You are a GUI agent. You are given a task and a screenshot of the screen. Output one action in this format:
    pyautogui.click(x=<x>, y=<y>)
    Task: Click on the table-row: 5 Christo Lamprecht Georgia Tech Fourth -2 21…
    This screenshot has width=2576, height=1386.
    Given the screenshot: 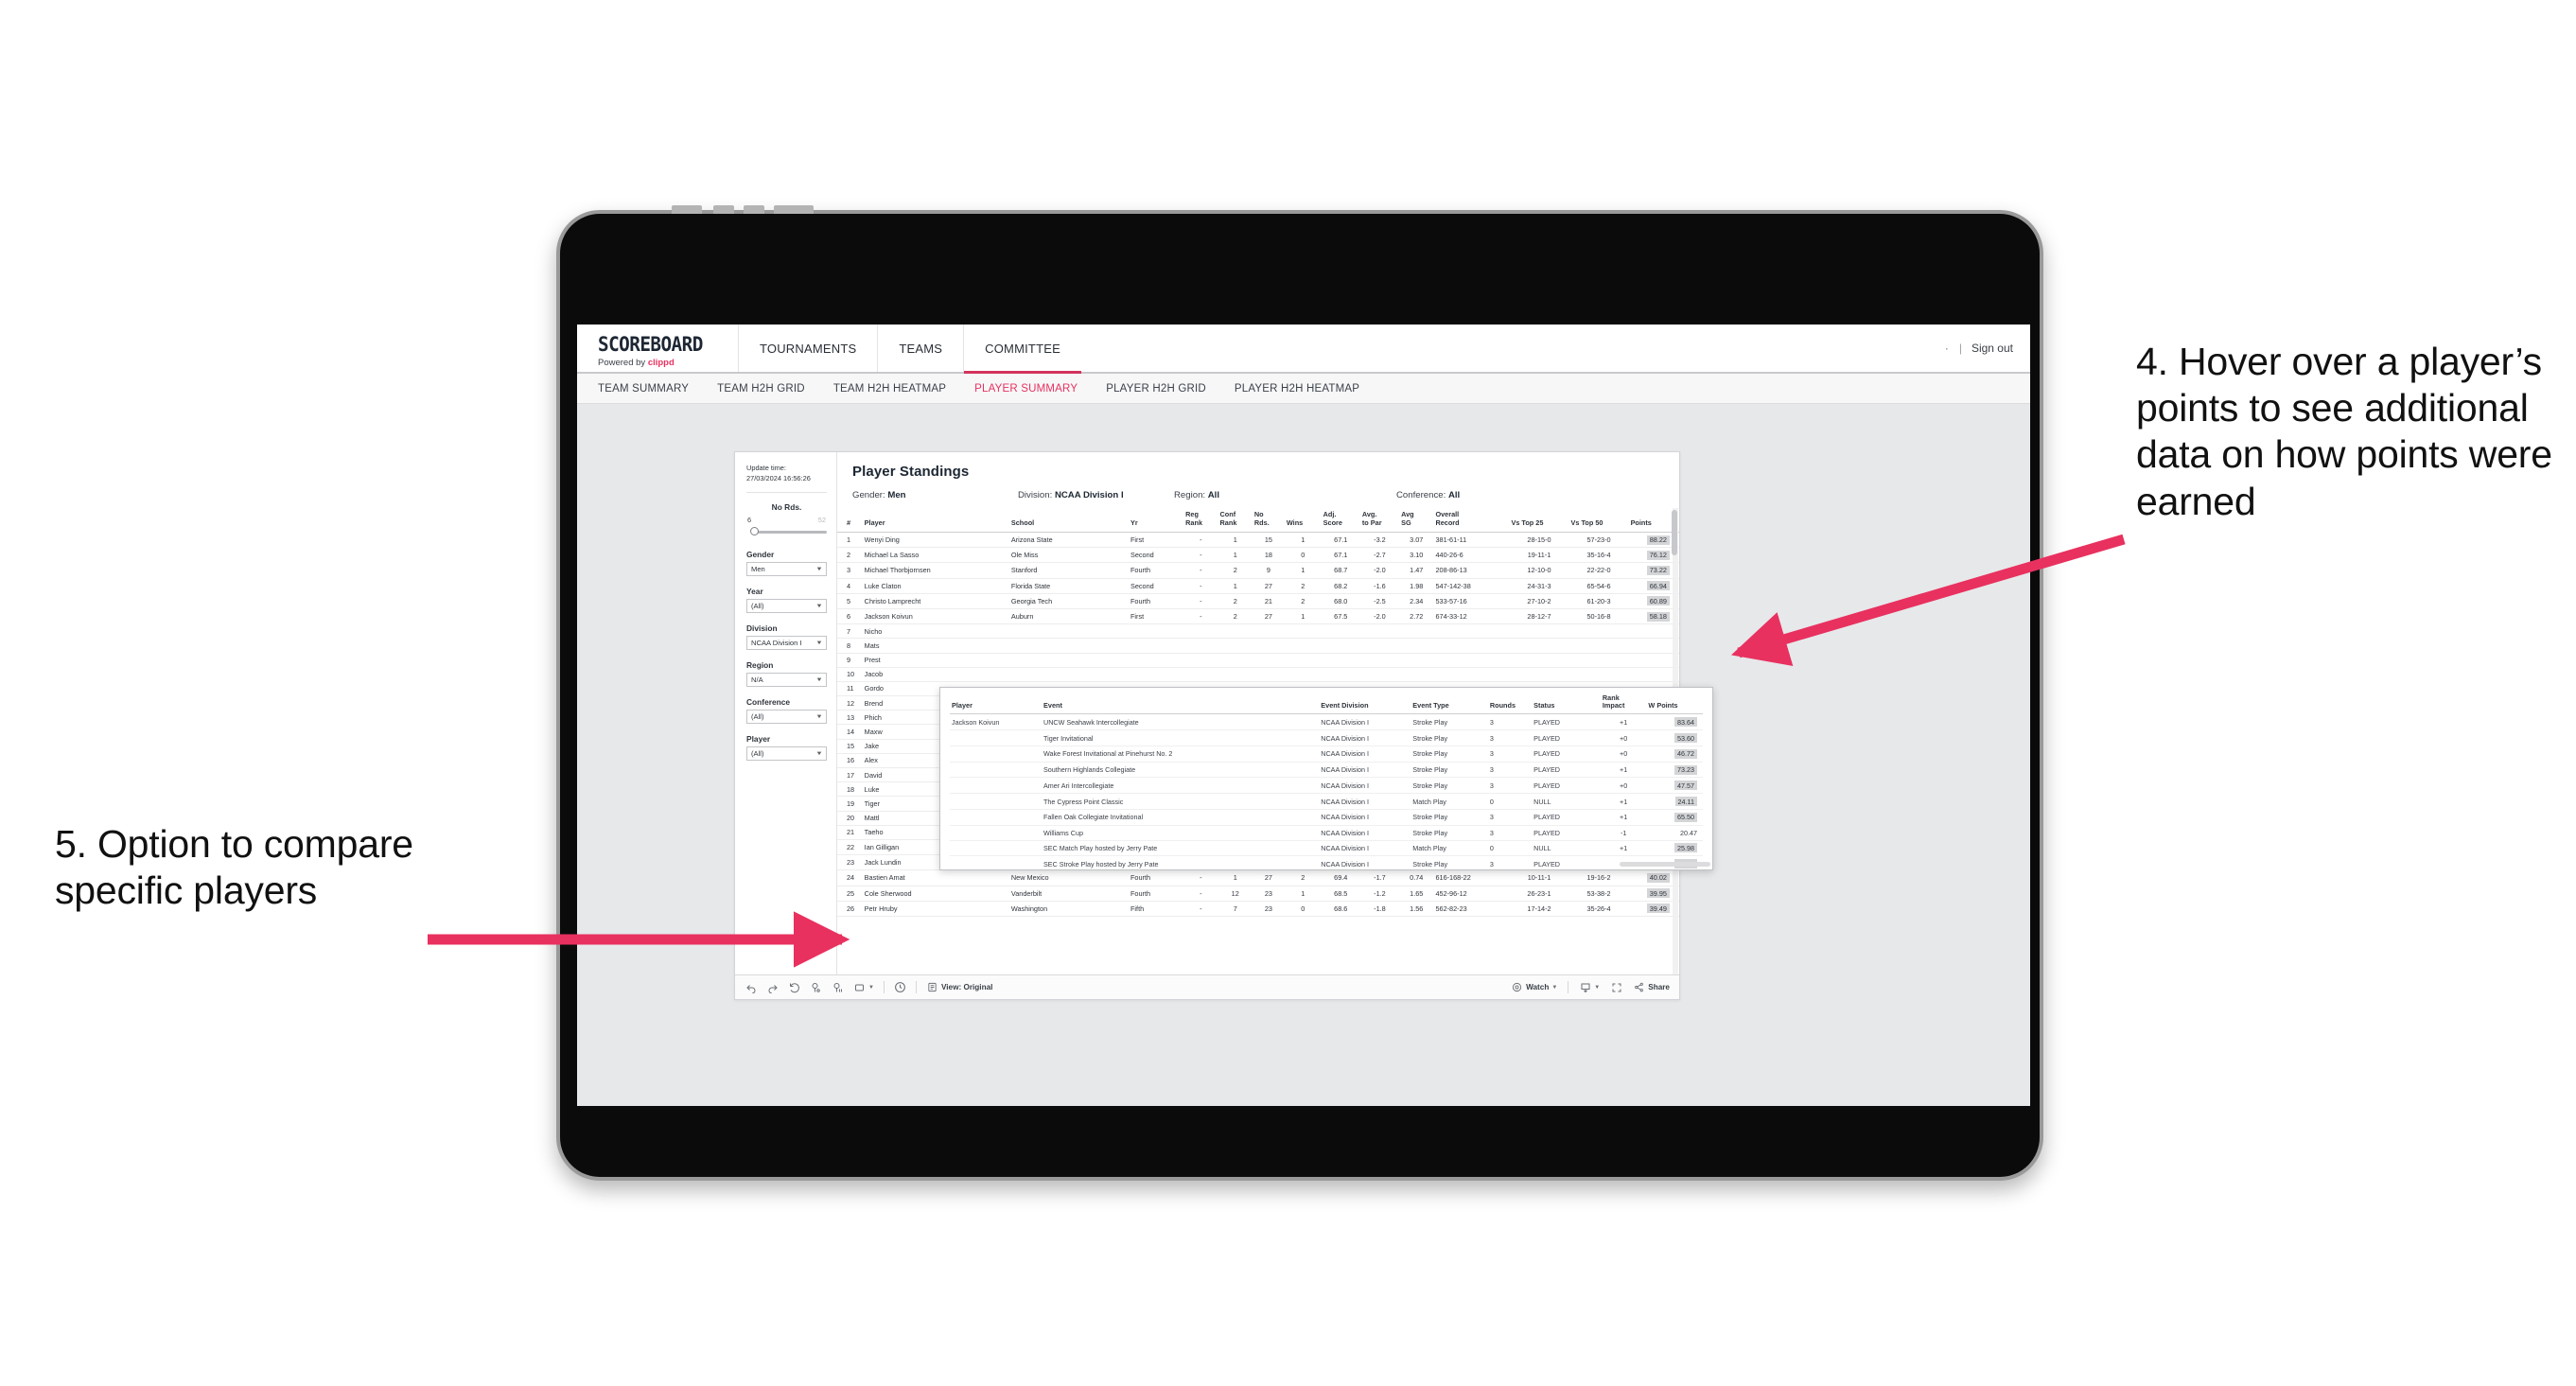 What is the action you would take?
    pyautogui.click(x=1258, y=601)
    